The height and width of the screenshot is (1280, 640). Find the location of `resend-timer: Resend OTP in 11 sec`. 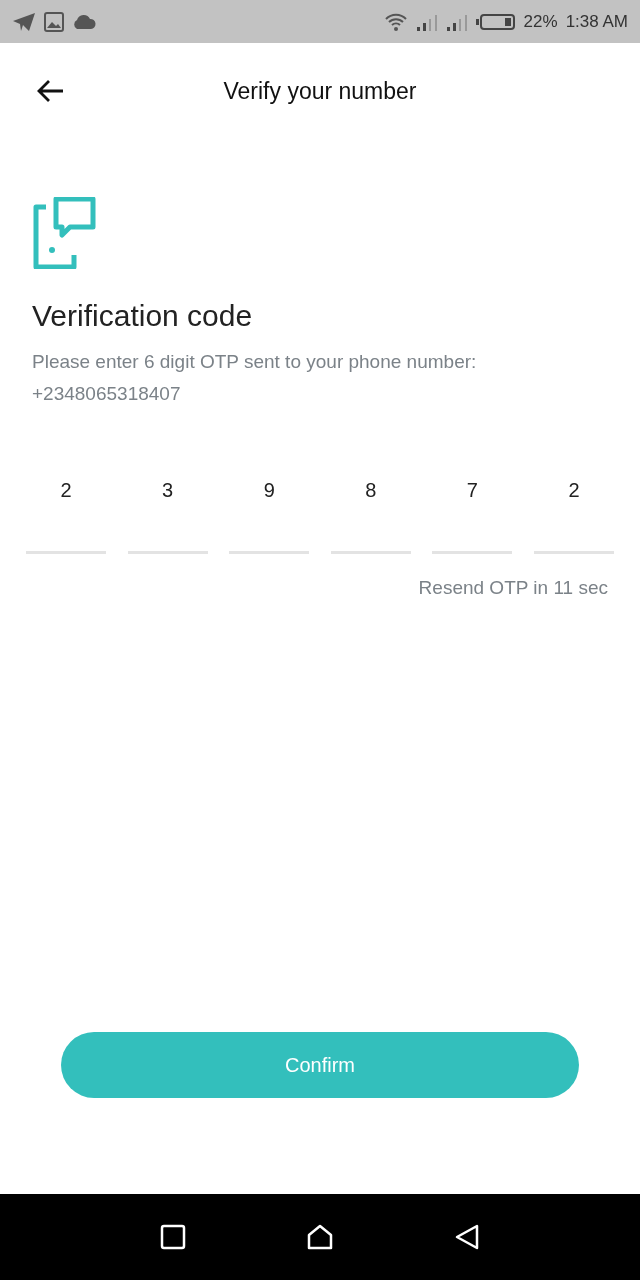

resend-timer: Resend OTP in 11 sec is located at coordinates (513, 588).